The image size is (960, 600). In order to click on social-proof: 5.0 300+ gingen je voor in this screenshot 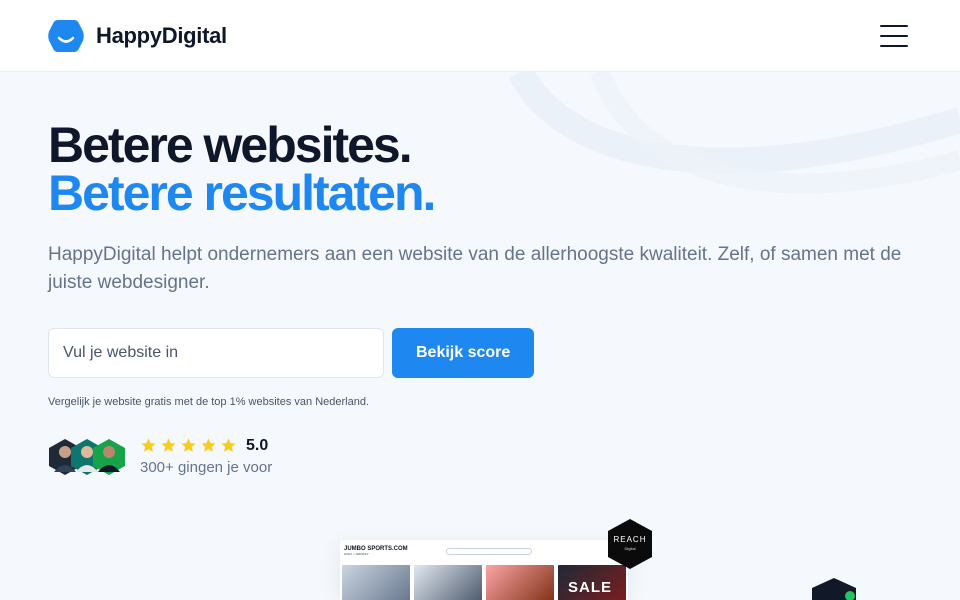, I will do `click(483, 456)`.